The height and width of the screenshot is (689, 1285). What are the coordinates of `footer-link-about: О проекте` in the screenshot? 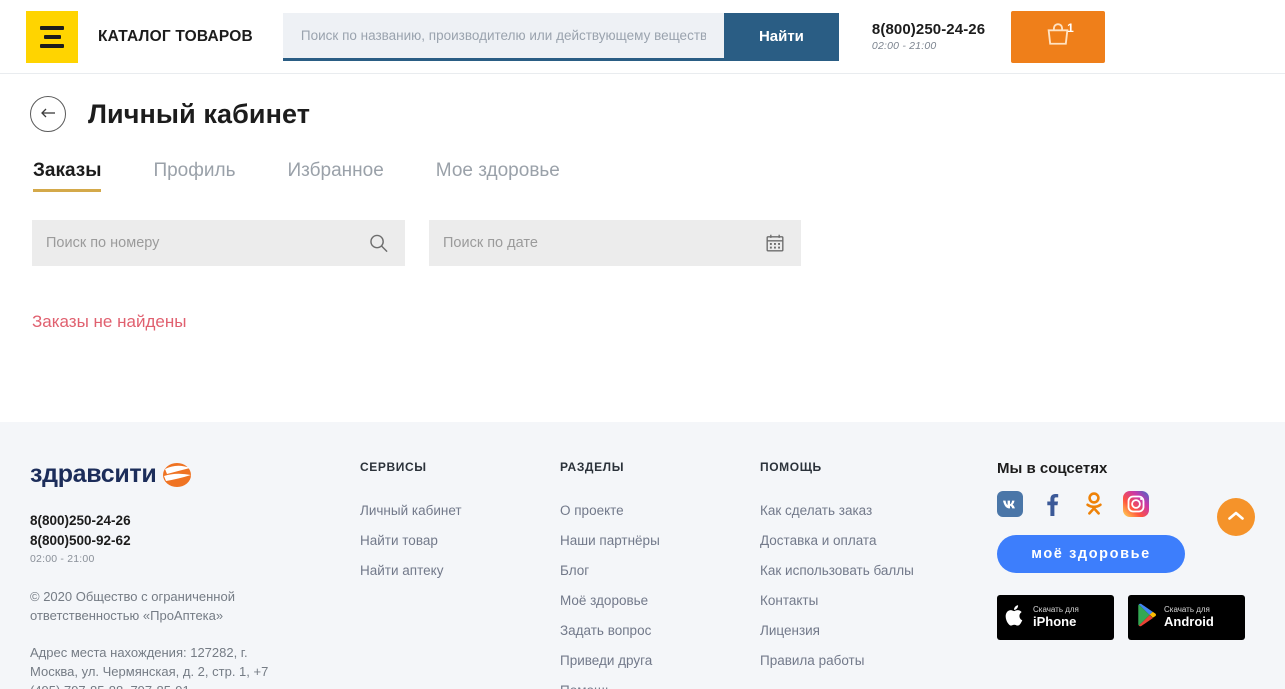 It's located at (660, 511).